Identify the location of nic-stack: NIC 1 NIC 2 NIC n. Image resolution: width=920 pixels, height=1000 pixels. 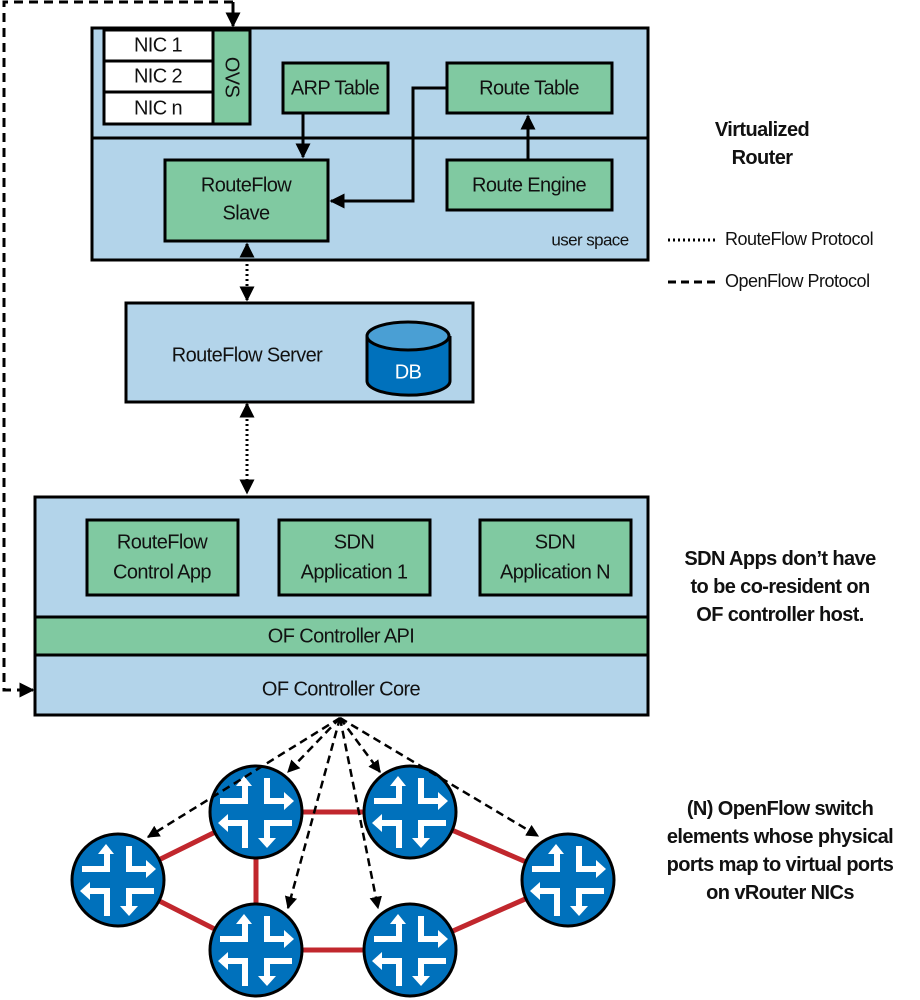
(158, 77).